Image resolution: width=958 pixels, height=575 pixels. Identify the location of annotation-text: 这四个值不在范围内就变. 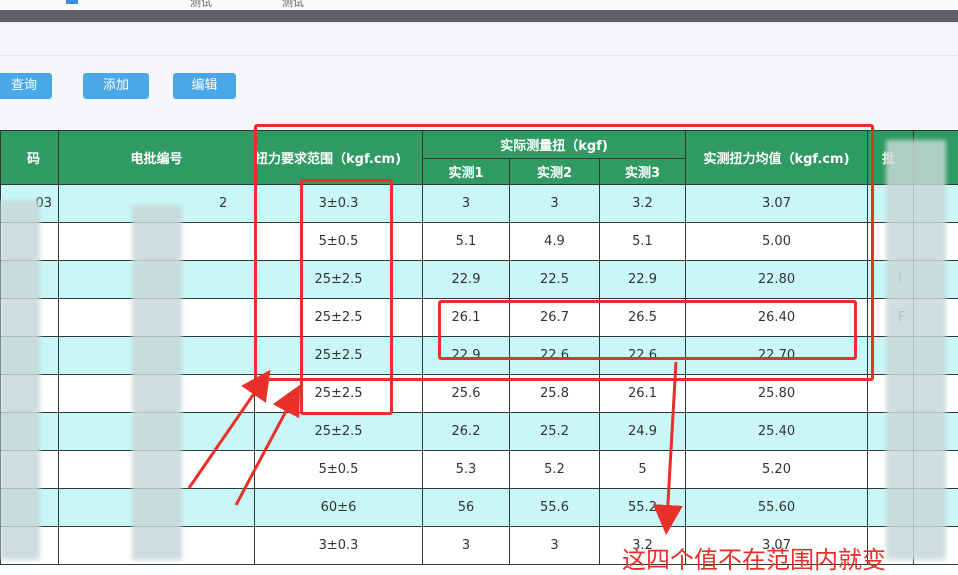
(754, 557).